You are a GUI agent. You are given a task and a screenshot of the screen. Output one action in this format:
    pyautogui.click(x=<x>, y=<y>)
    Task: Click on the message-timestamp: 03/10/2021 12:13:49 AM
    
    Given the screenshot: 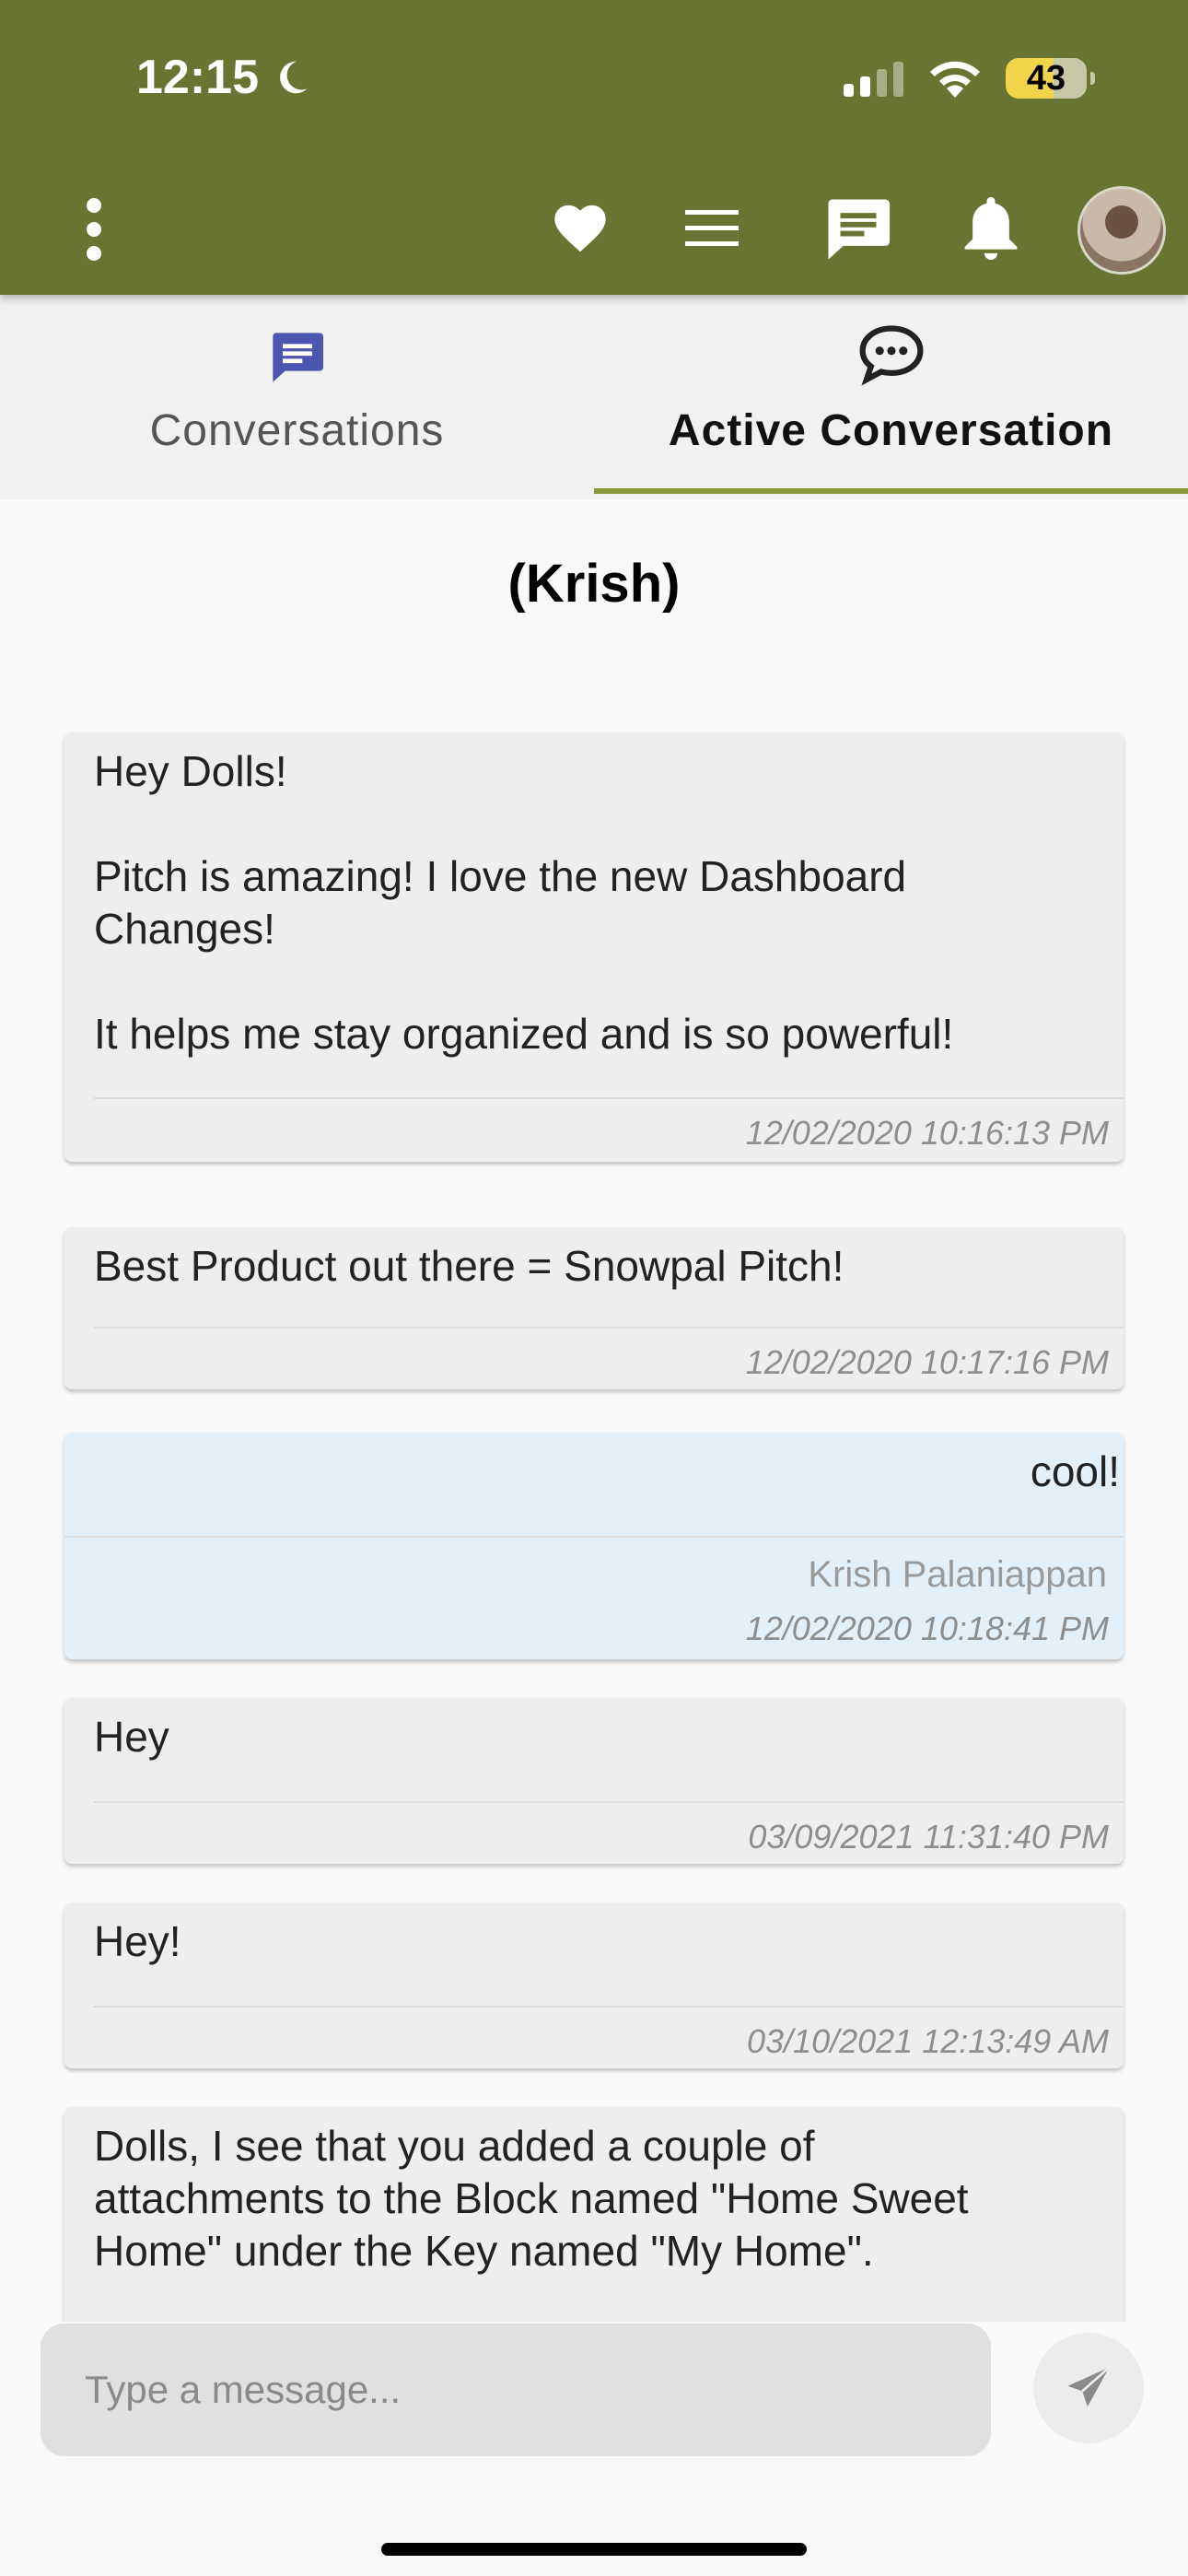 What is the action you would take?
    pyautogui.click(x=928, y=2041)
    